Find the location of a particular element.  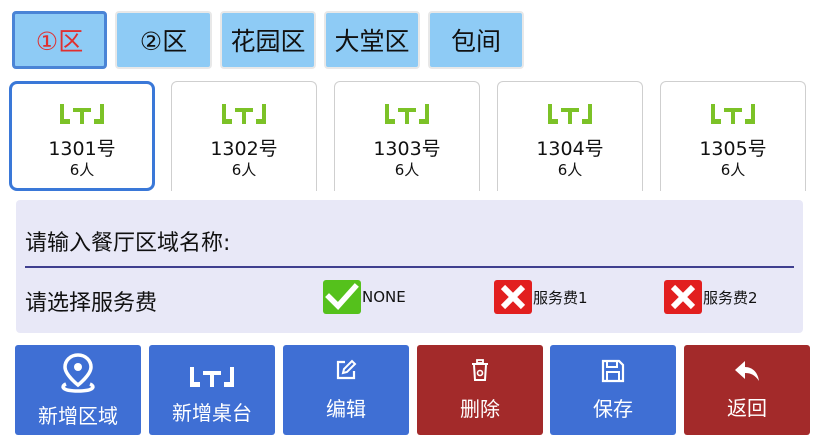

table-card-1303: 1303号 6人 is located at coordinates (407, 136).